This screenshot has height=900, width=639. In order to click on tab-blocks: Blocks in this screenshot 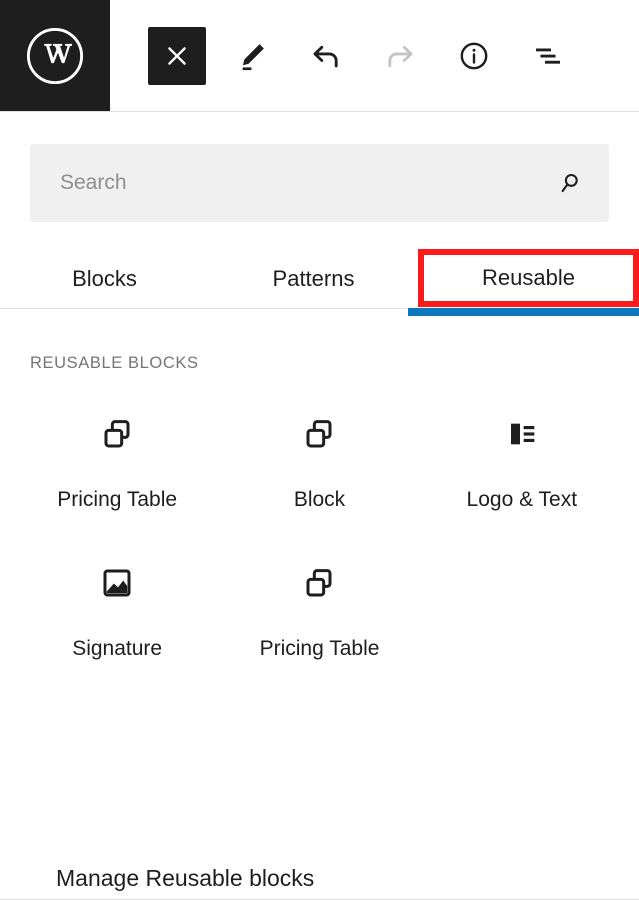, I will do `click(104, 279)`.